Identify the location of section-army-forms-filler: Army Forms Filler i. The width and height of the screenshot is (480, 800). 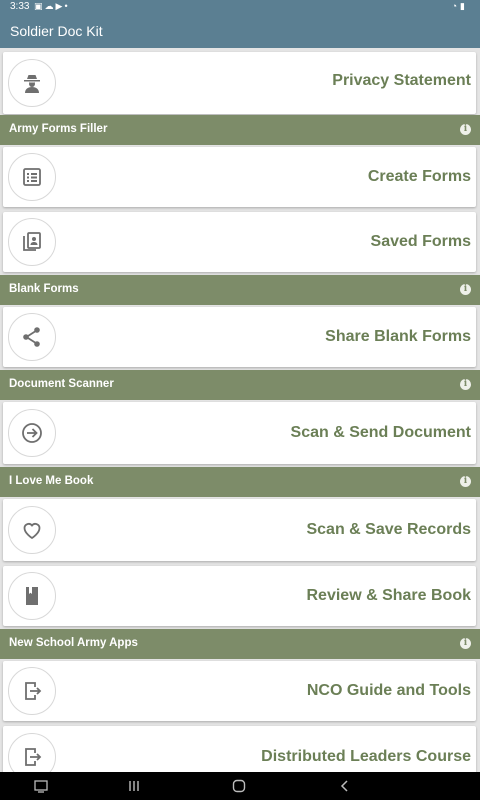
(240, 130).